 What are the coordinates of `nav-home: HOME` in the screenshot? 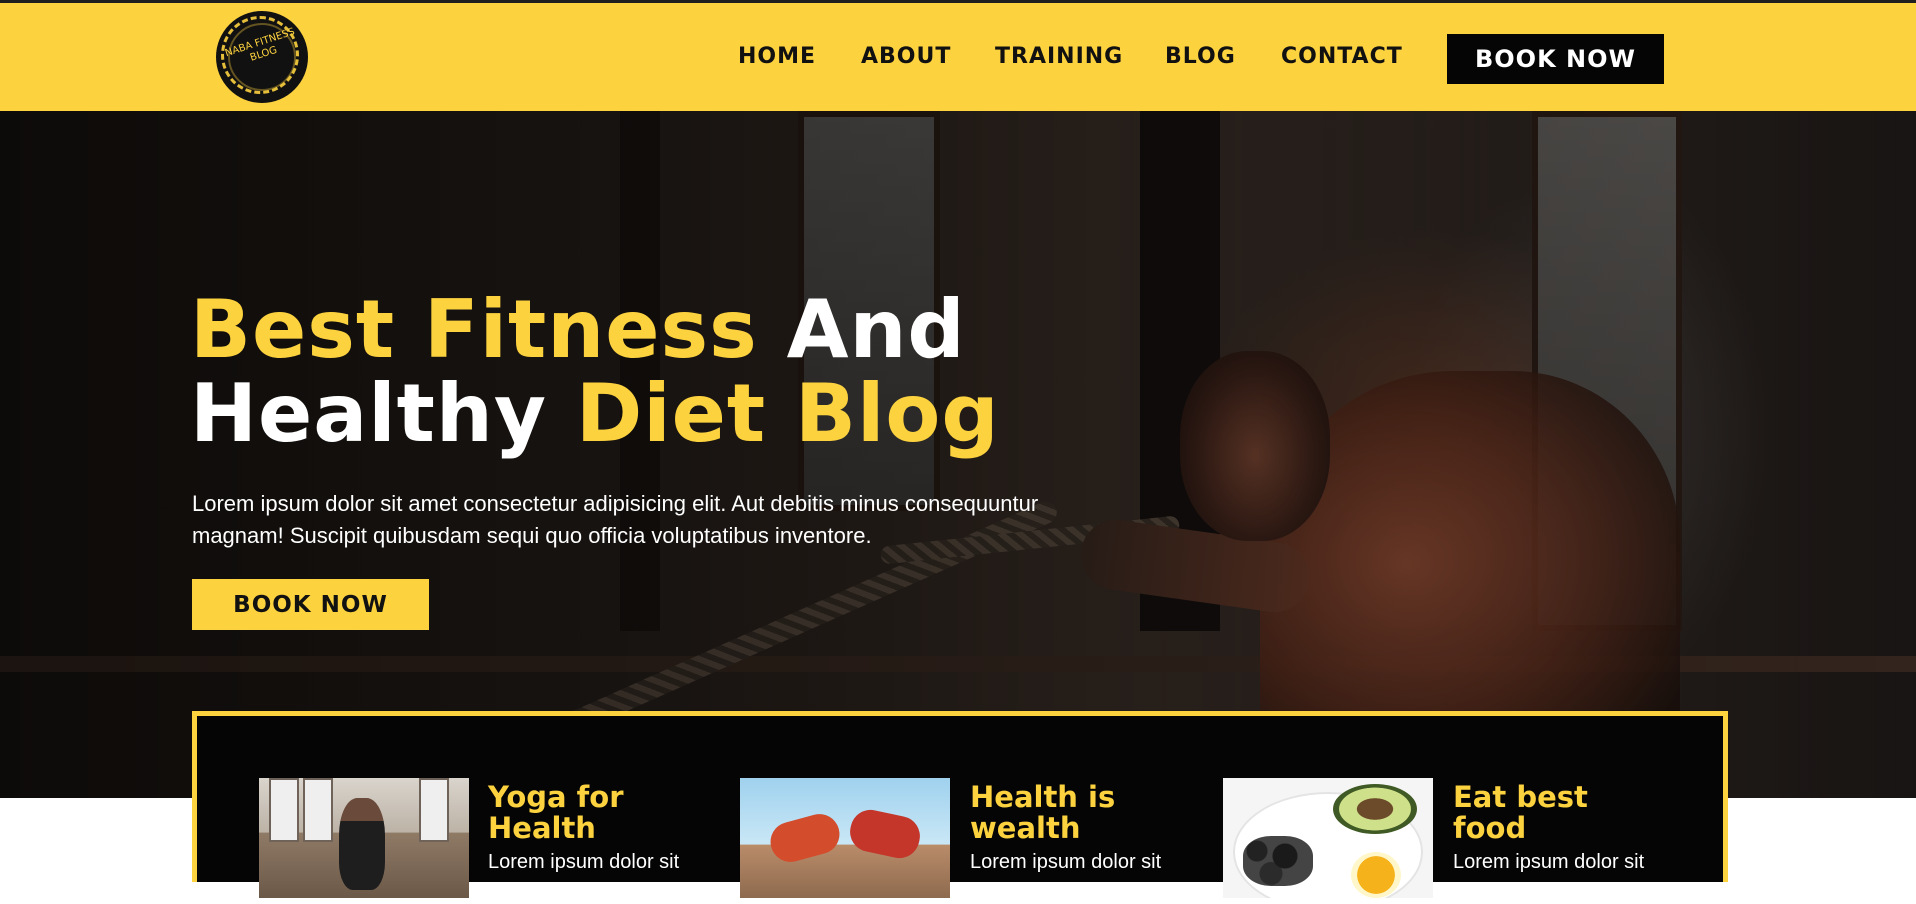 It's located at (777, 56).